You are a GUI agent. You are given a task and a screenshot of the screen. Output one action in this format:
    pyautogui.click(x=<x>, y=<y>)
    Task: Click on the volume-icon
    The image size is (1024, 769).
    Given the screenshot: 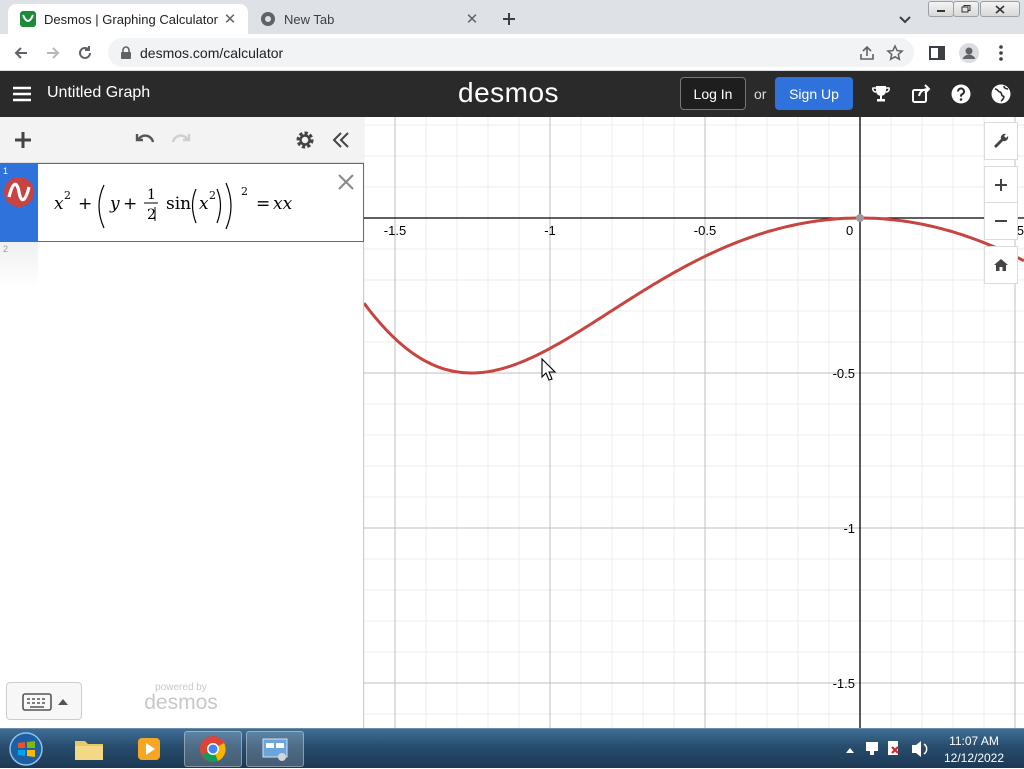 What is the action you would take?
    pyautogui.click(x=920, y=749)
    